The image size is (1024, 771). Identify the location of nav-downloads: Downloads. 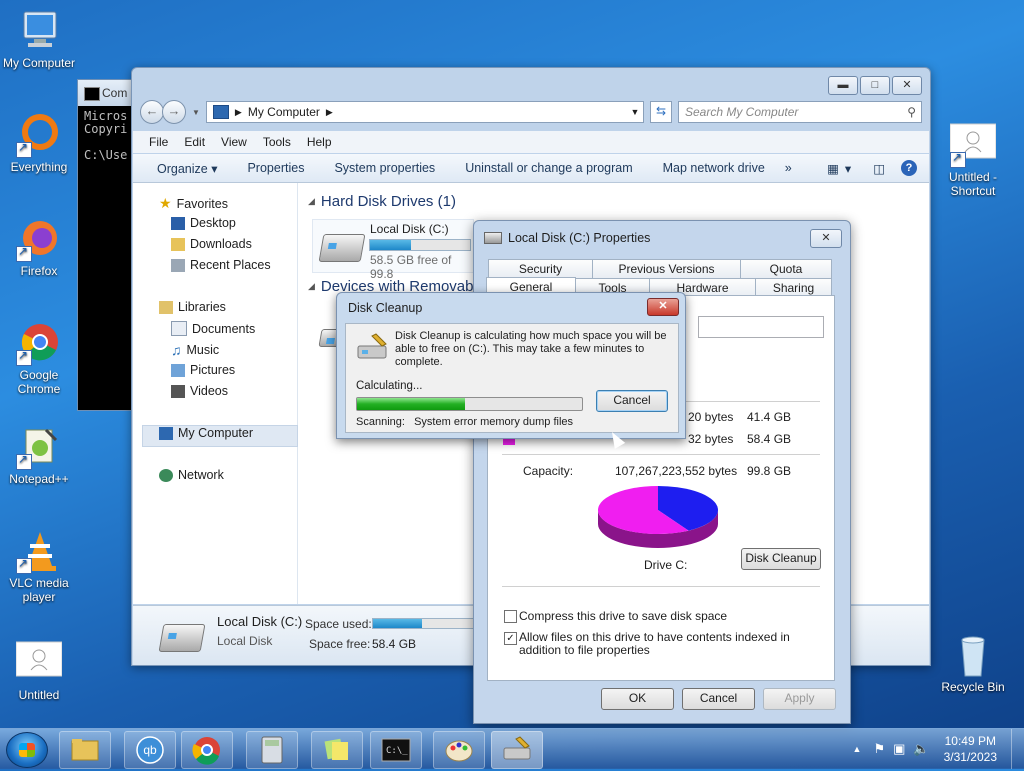
(211, 244).